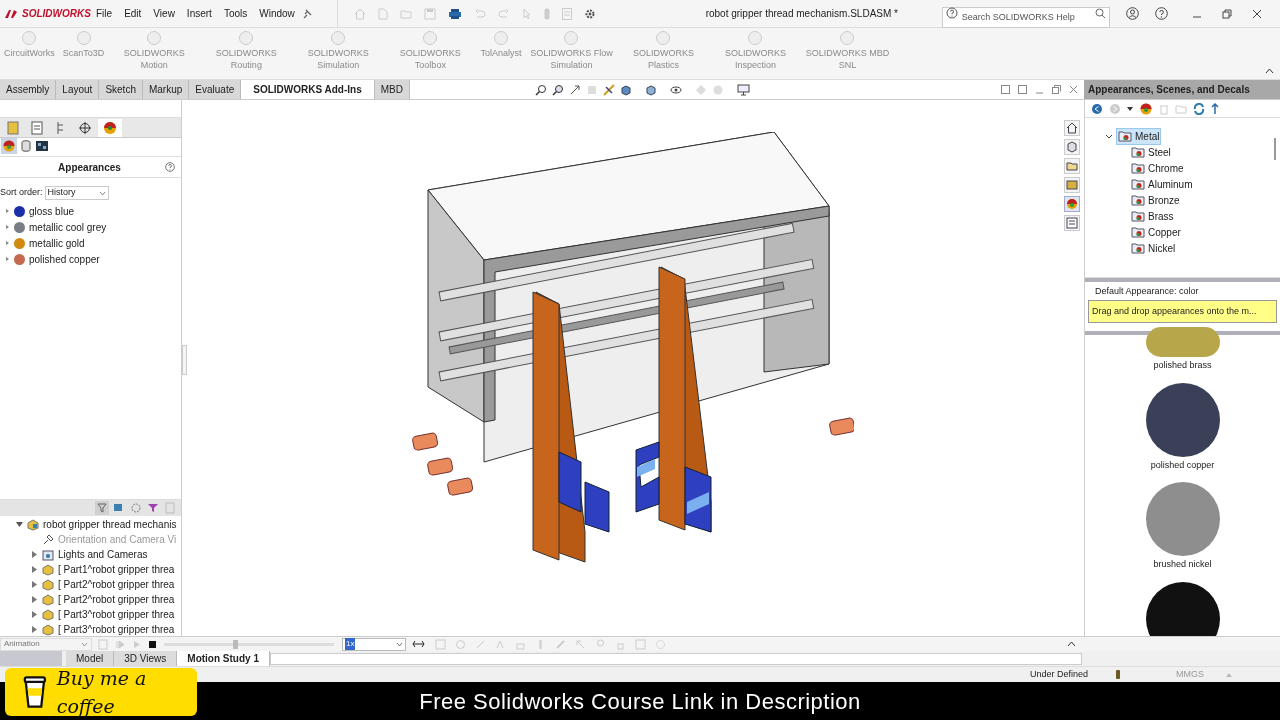  I want to click on collapse-ribbon-icon, so click(1269, 71).